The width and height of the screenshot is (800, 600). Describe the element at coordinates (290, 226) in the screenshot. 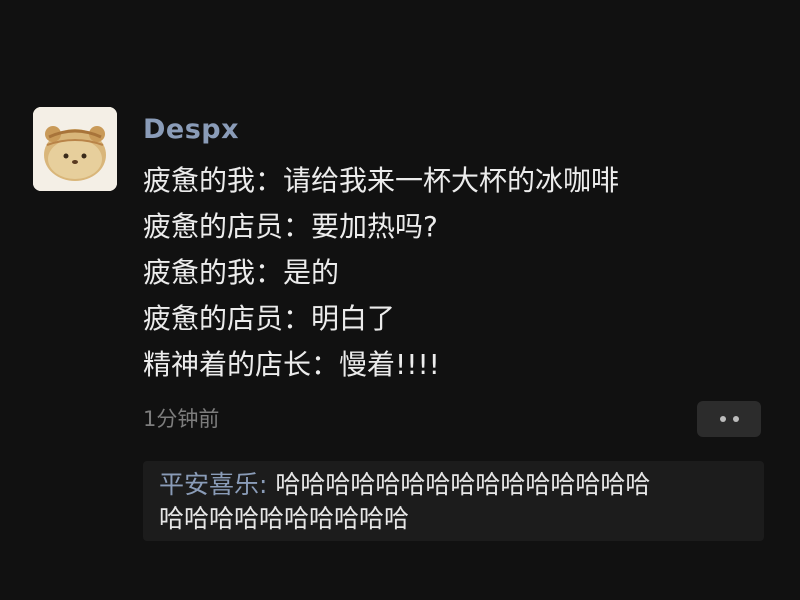

I see `content-line: 疲惫的店员：要加热吗?` at that location.